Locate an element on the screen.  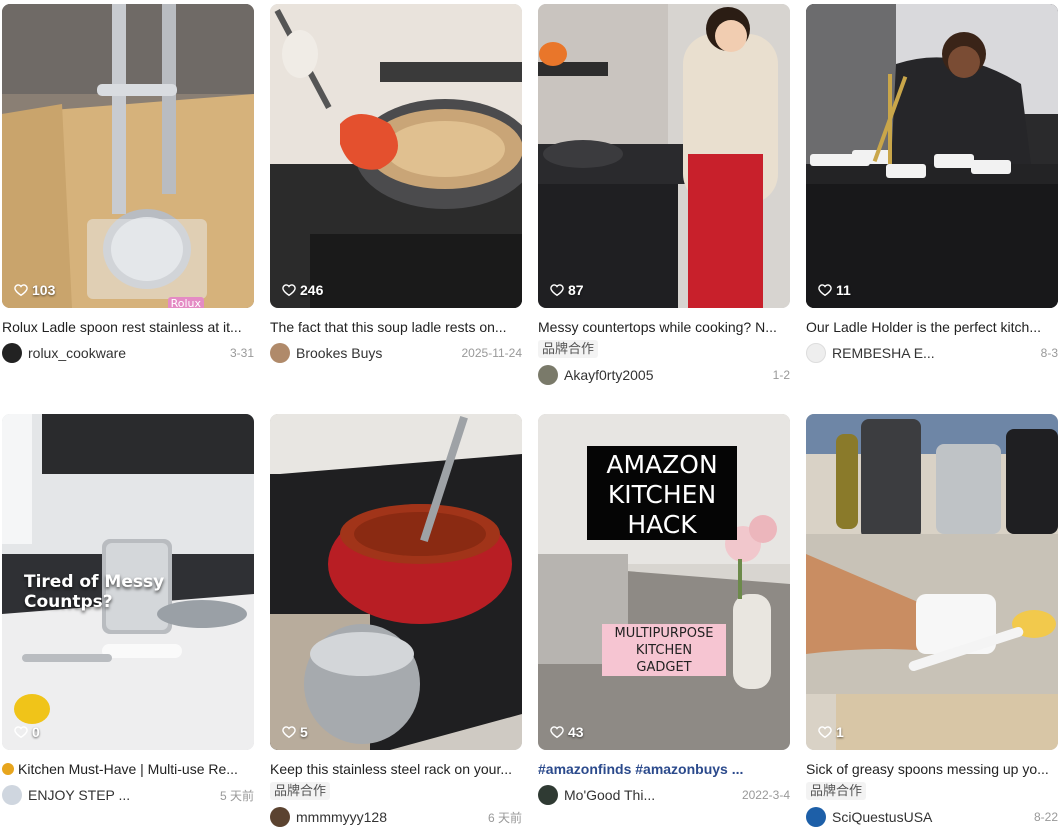
headline-line-2: KITCHEN is located at coordinates (662, 494).